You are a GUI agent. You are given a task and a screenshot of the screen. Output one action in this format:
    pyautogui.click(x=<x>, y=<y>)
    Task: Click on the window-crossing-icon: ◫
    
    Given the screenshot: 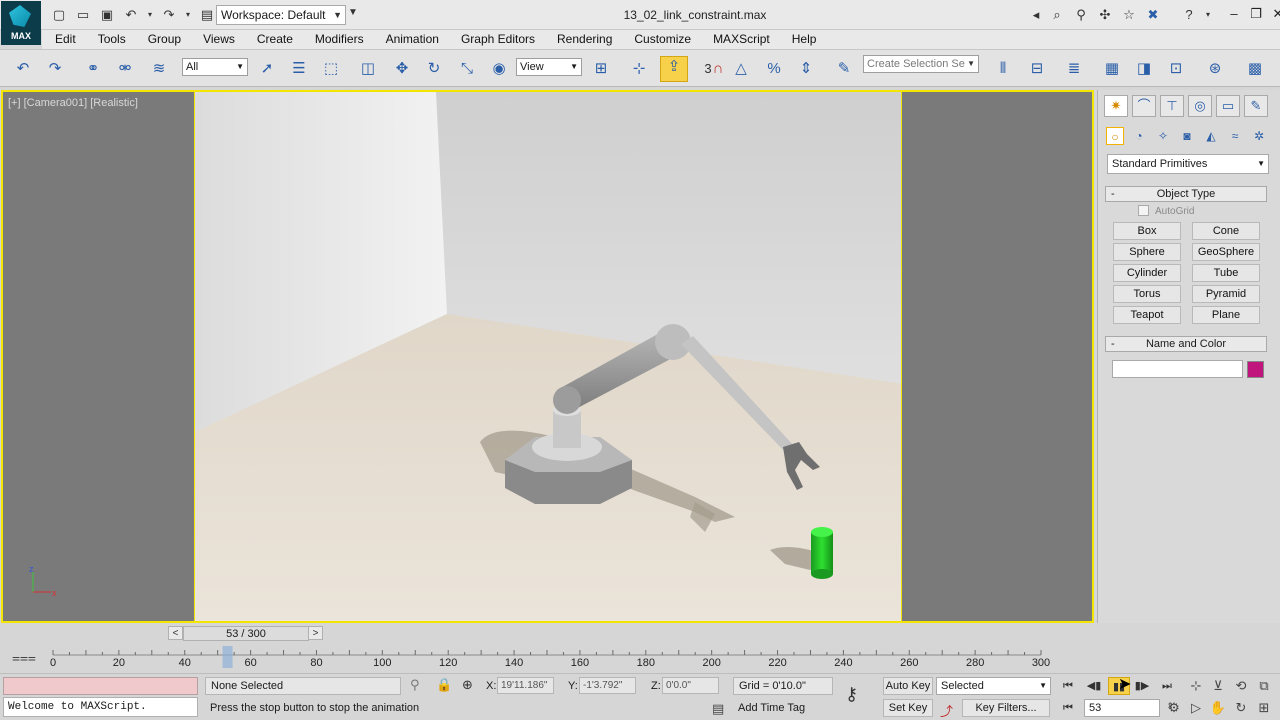 What is the action you would take?
    pyautogui.click(x=368, y=69)
    